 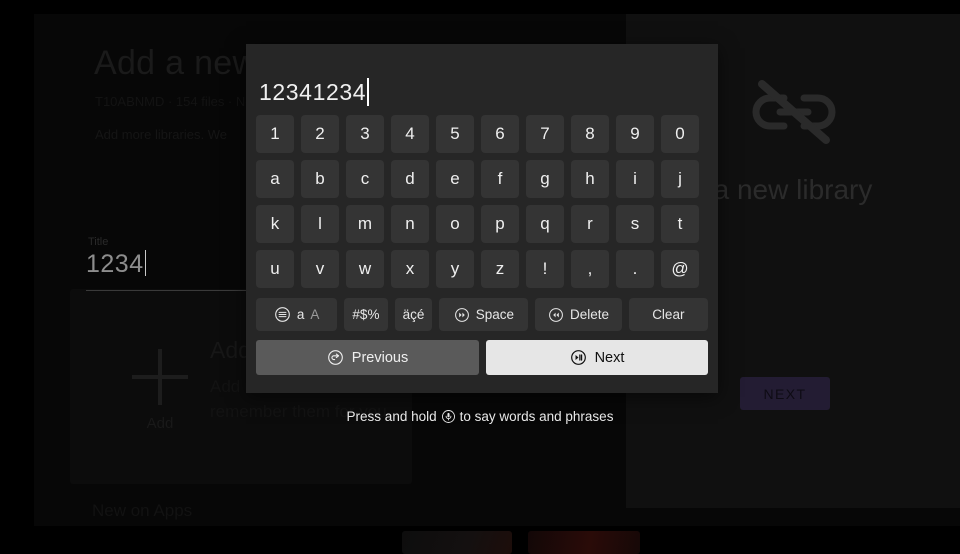 I want to click on case-upper-label: A, so click(x=315, y=314).